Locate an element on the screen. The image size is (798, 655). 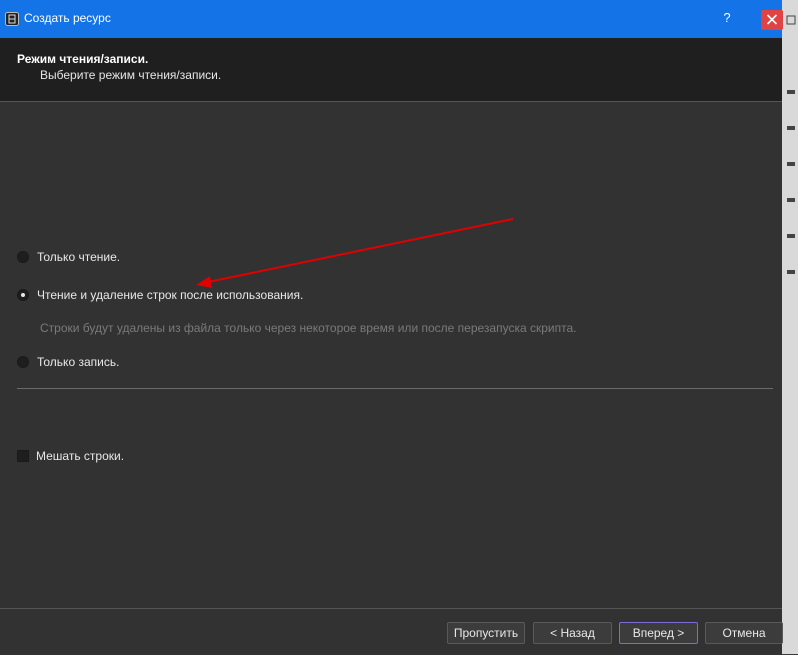
page-title: Режим чтения/записи. is located at coordinates (83, 59).